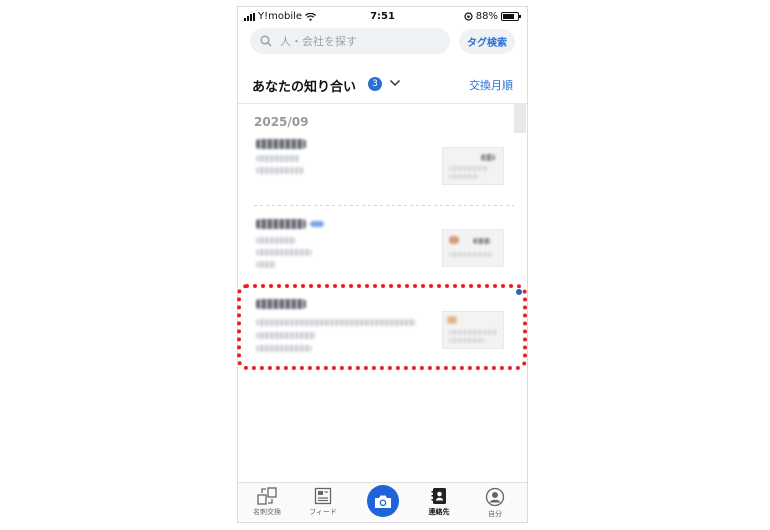 This screenshot has height=530, width=770. What do you see at coordinates (487, 41) in the screenshot?
I see `tag-search-button: タグ検索` at bounding box center [487, 41].